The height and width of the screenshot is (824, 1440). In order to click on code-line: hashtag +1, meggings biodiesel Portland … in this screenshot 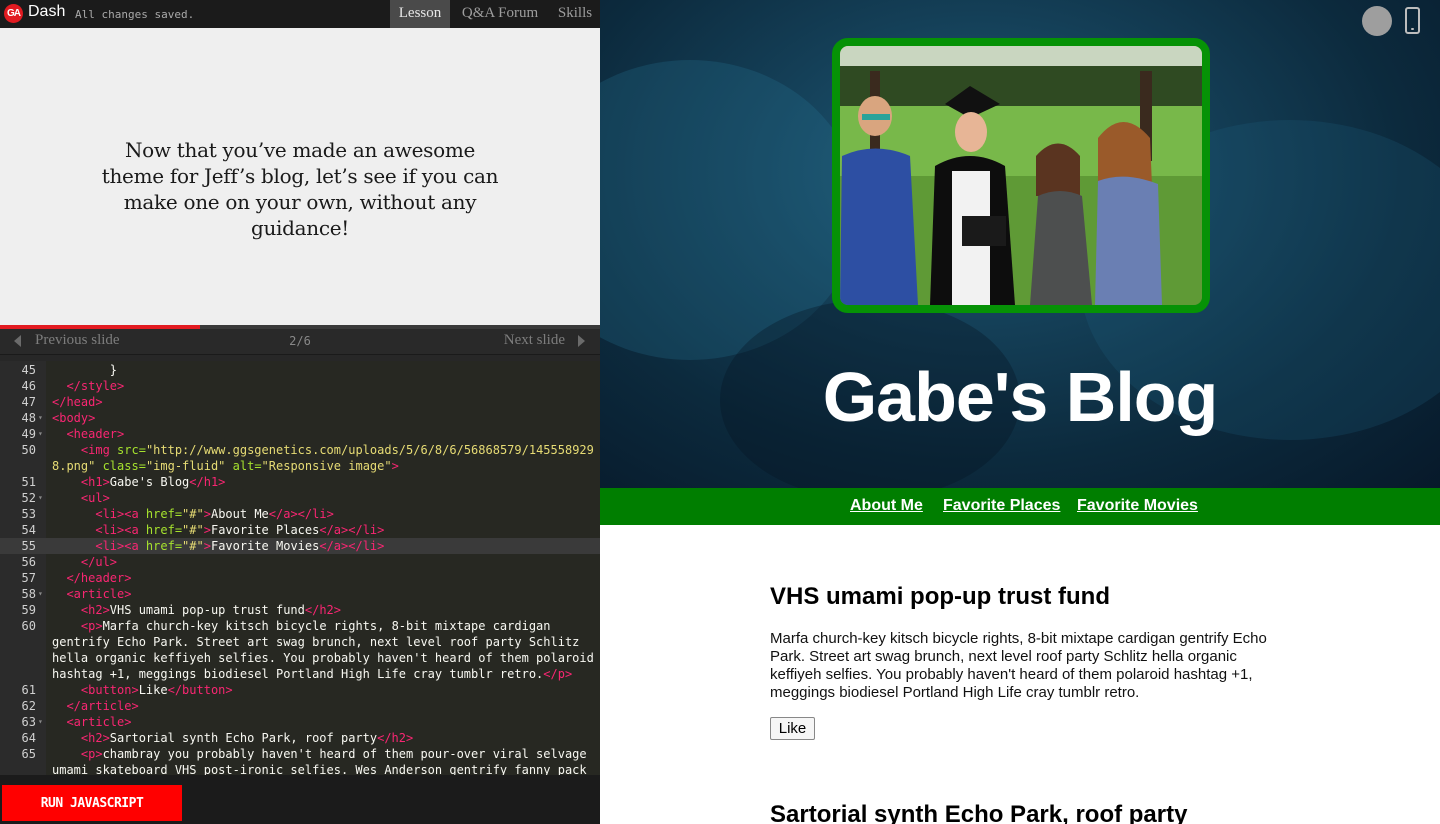, I will do `click(300, 674)`.